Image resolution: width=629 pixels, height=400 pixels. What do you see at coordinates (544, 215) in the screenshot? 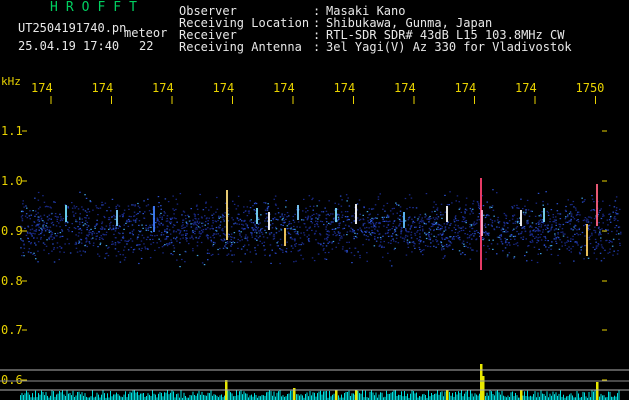
I see `meteor-streak` at bounding box center [544, 215].